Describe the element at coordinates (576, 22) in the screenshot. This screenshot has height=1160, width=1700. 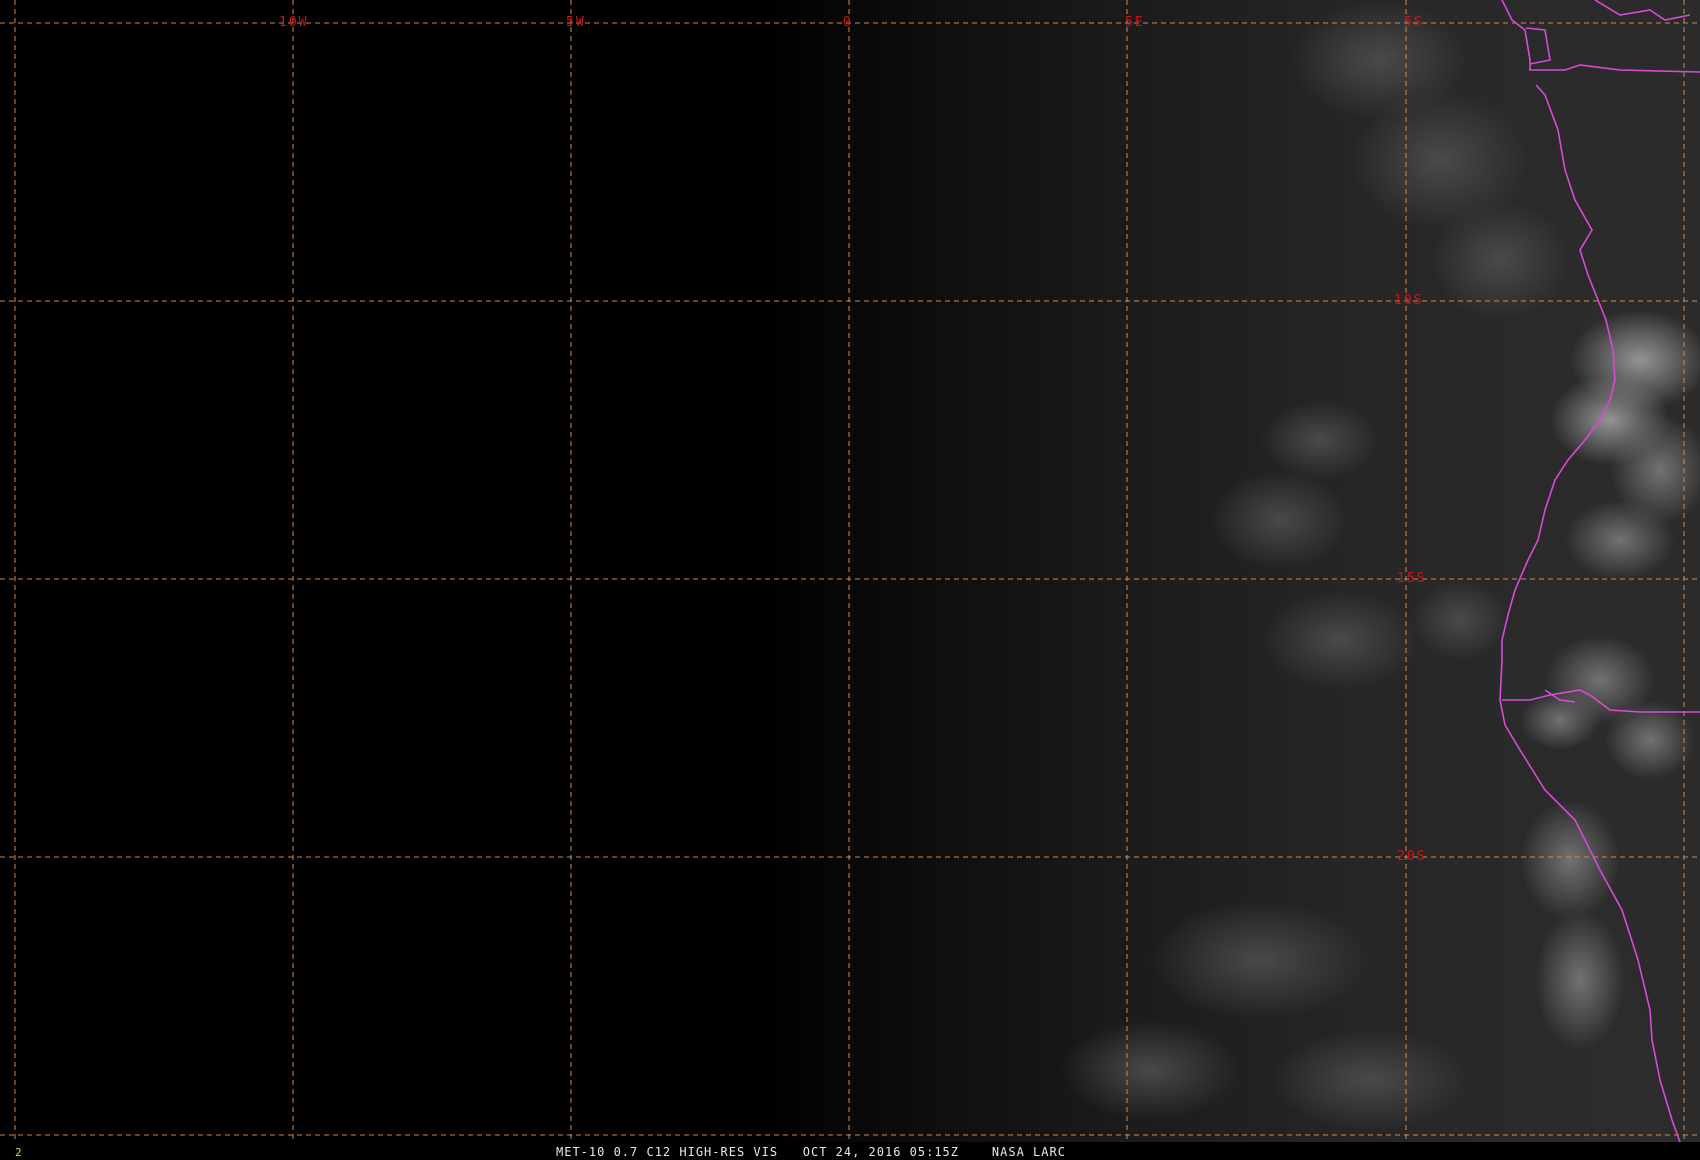
I see `lon-label-5w: 5W` at that location.